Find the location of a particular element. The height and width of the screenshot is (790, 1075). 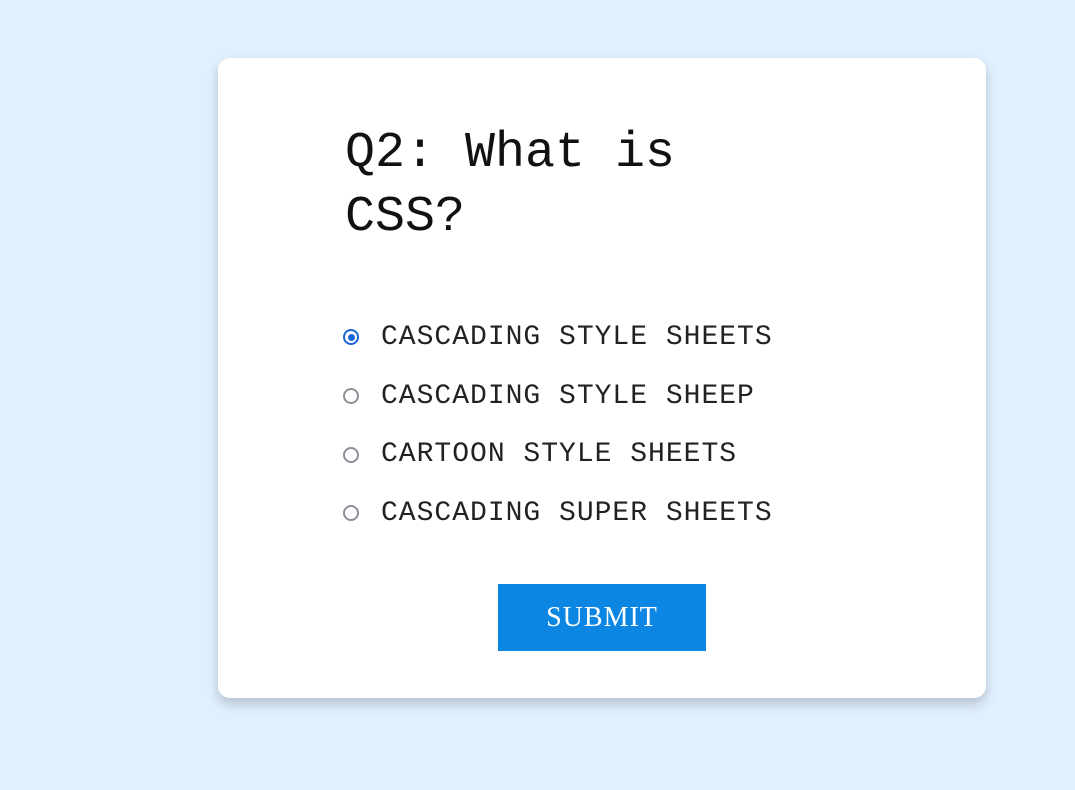

answer-option-1: CASCADING STYLE SHEETS is located at coordinates (558, 337).